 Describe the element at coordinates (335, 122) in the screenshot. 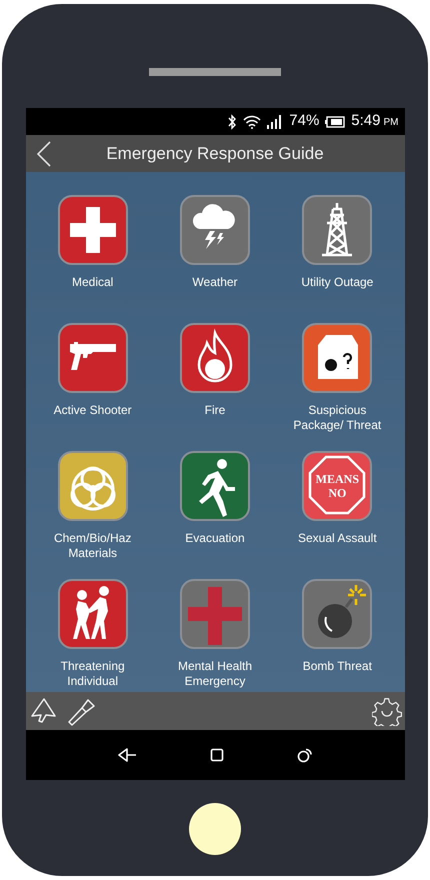

I see `battery-icon` at that location.